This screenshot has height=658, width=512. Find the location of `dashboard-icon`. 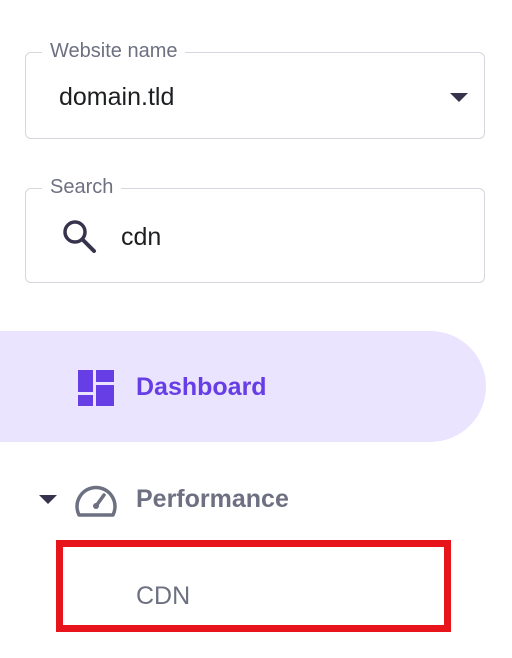

dashboard-icon is located at coordinates (96, 388).